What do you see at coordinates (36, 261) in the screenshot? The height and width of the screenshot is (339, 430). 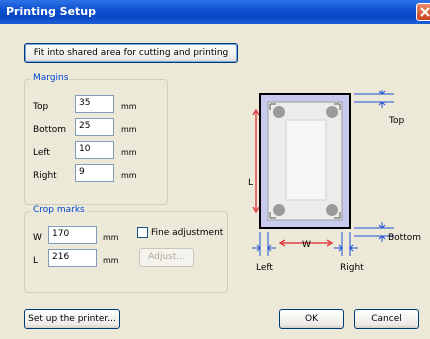 I see `crop-l-label: L` at bounding box center [36, 261].